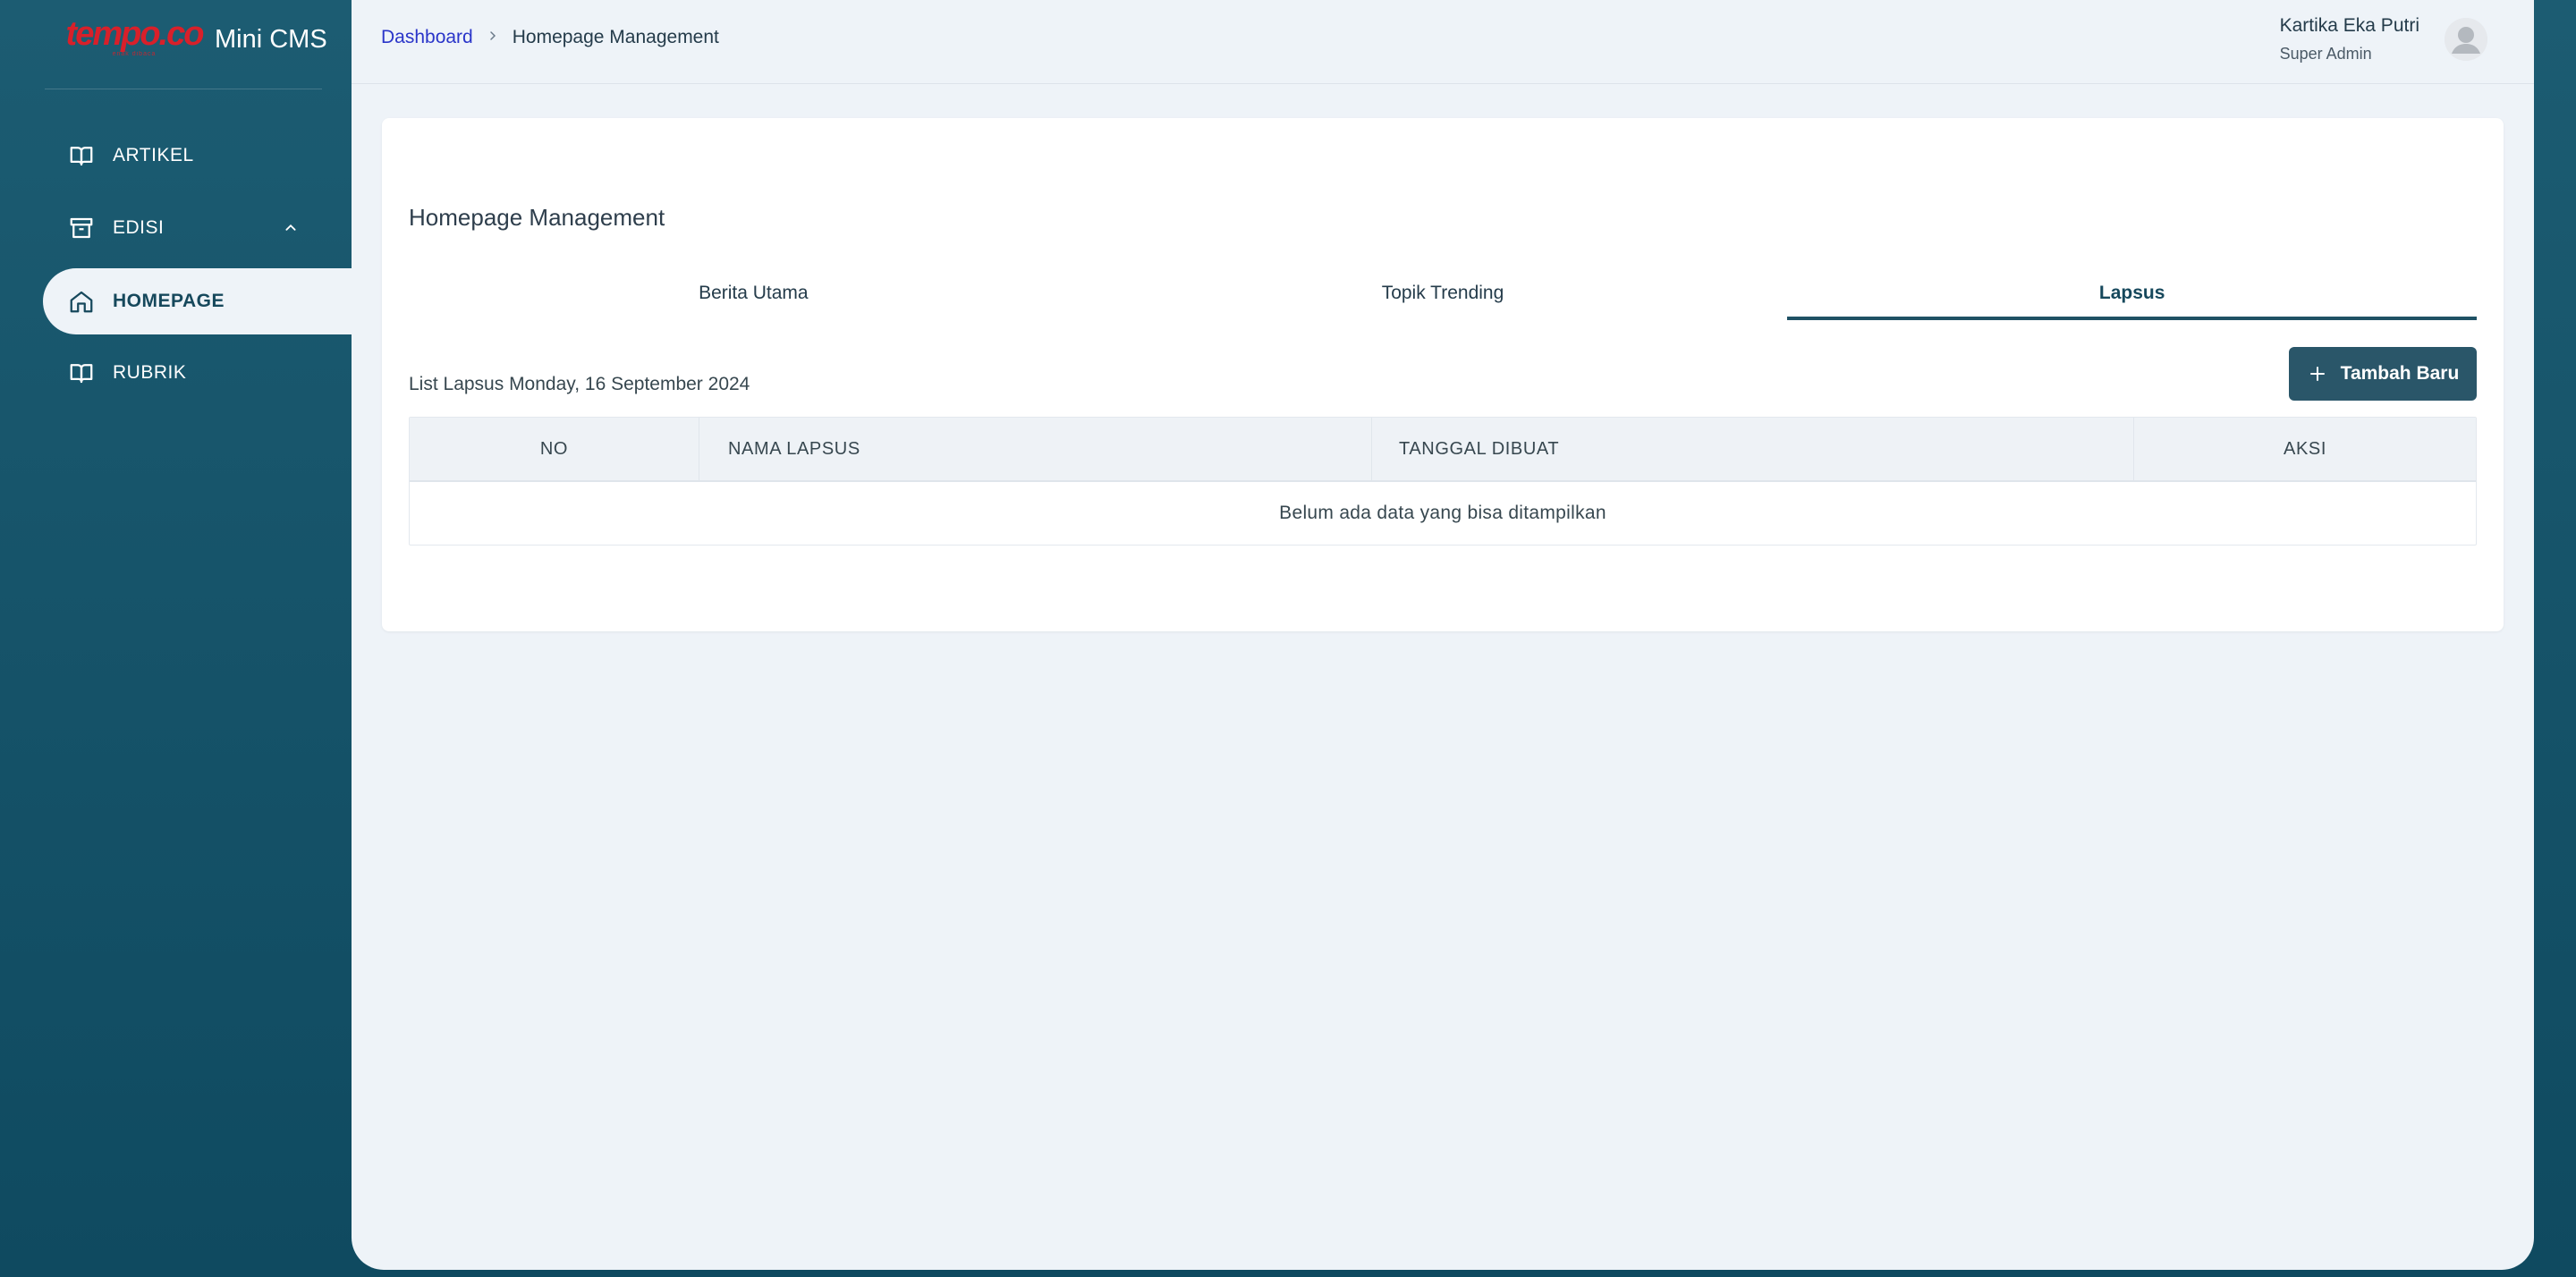 Image resolution: width=2576 pixels, height=1277 pixels. What do you see at coordinates (427, 37) in the screenshot?
I see `breadcrumb-dashboard-link: Dashboard` at bounding box center [427, 37].